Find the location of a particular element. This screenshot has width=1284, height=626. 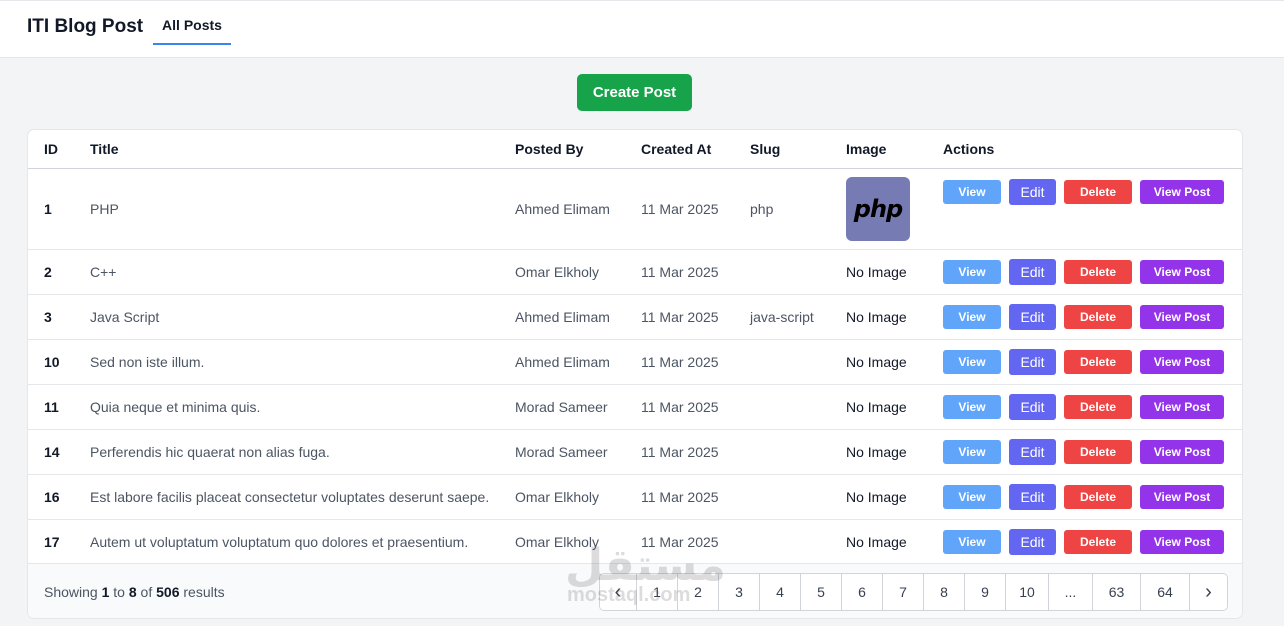

cell-title: Java Script is located at coordinates (125, 316).